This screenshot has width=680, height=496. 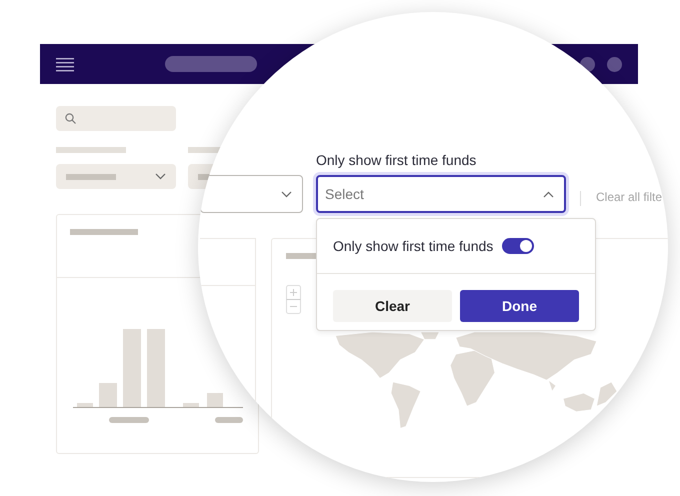 I want to click on clear-button: Clear, so click(x=392, y=306).